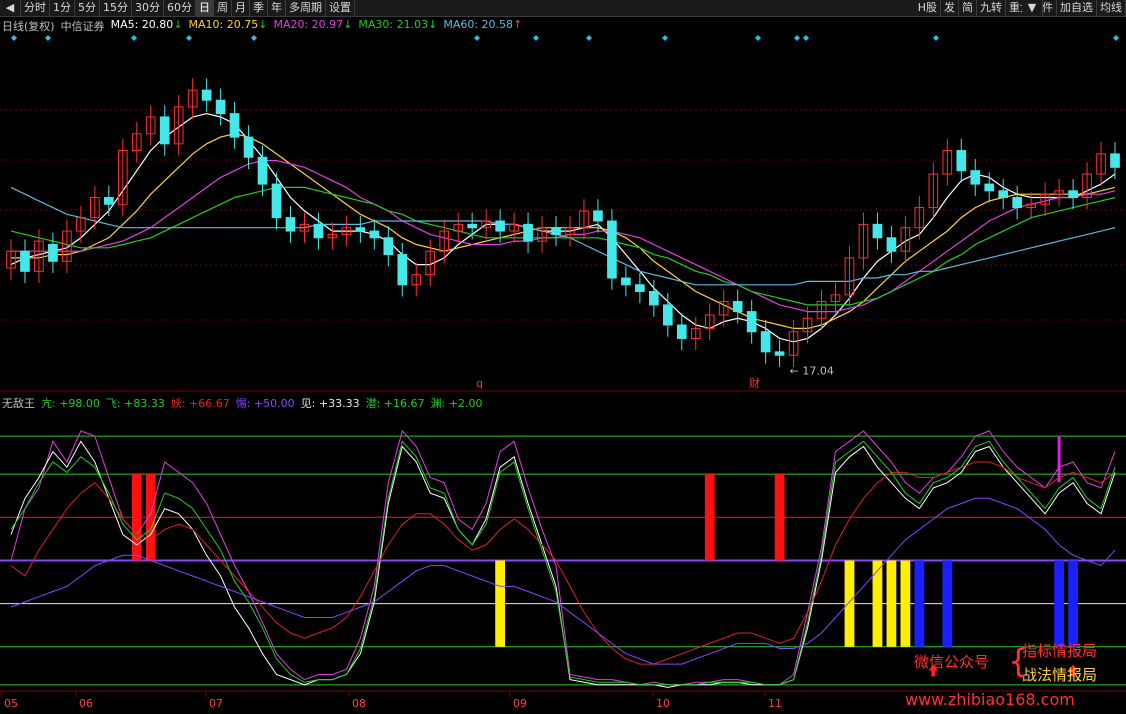 The image size is (1126, 714). What do you see at coordinates (775, 703) in the screenshot?
I see `x-axis-label: 11` at bounding box center [775, 703].